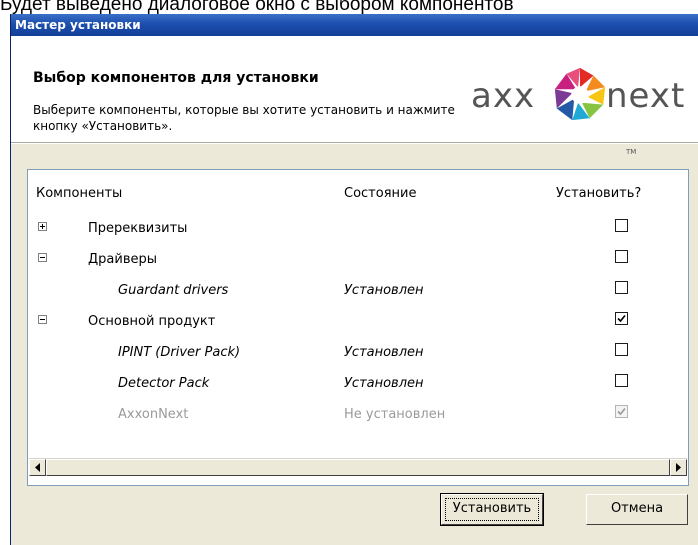 Image resolution: width=698 pixels, height=545 pixels. Describe the element at coordinates (380, 193) in the screenshot. I see `column-header-state: Состояние` at that location.